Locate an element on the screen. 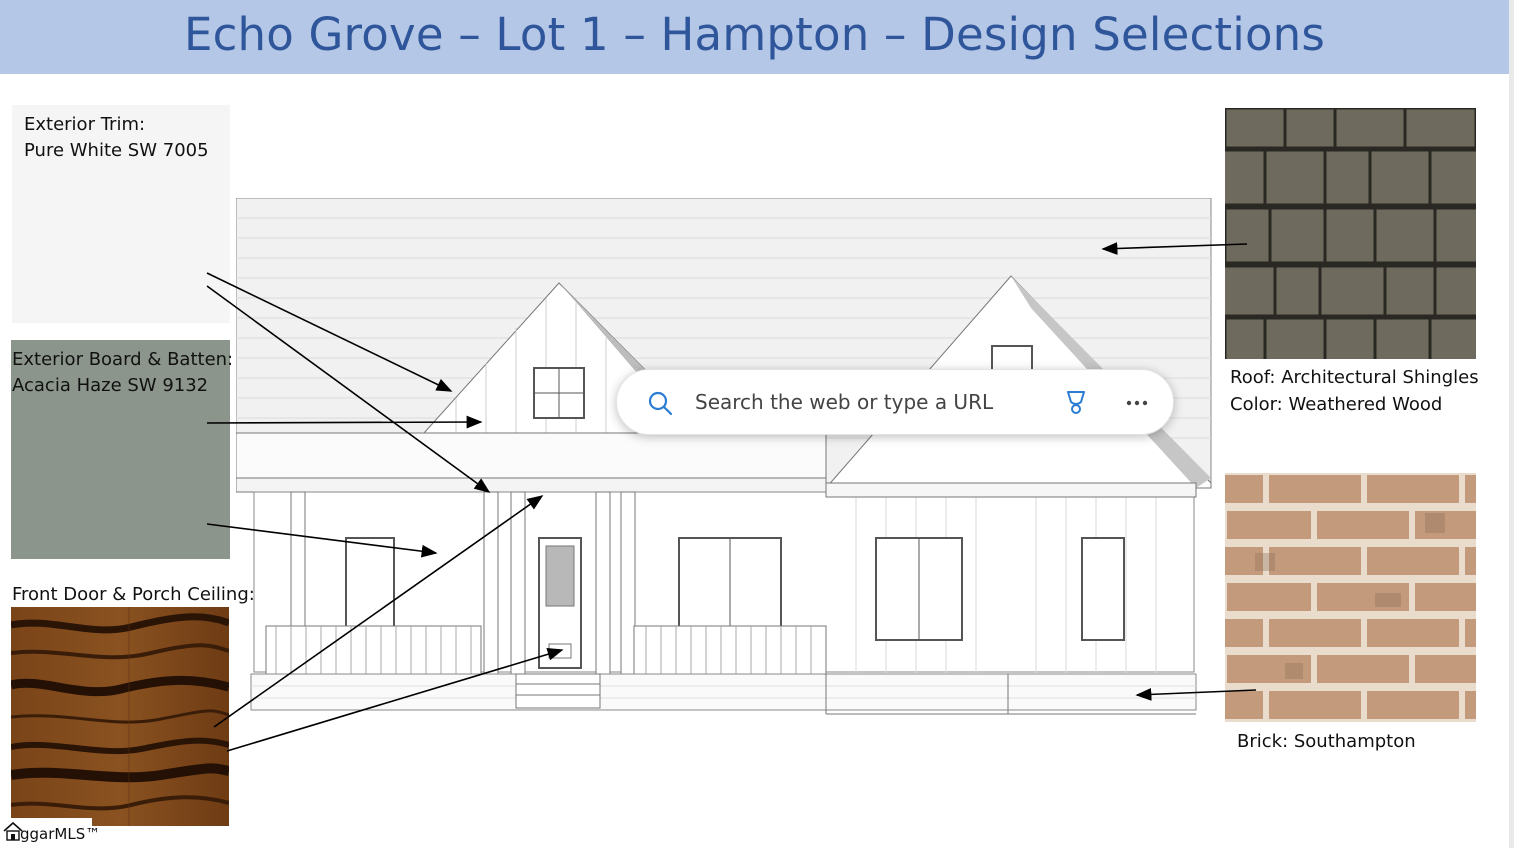 Image resolution: width=1514 pixels, height=848 pixels. address-search-bar: Search the web or type a URL is located at coordinates (895, 402).